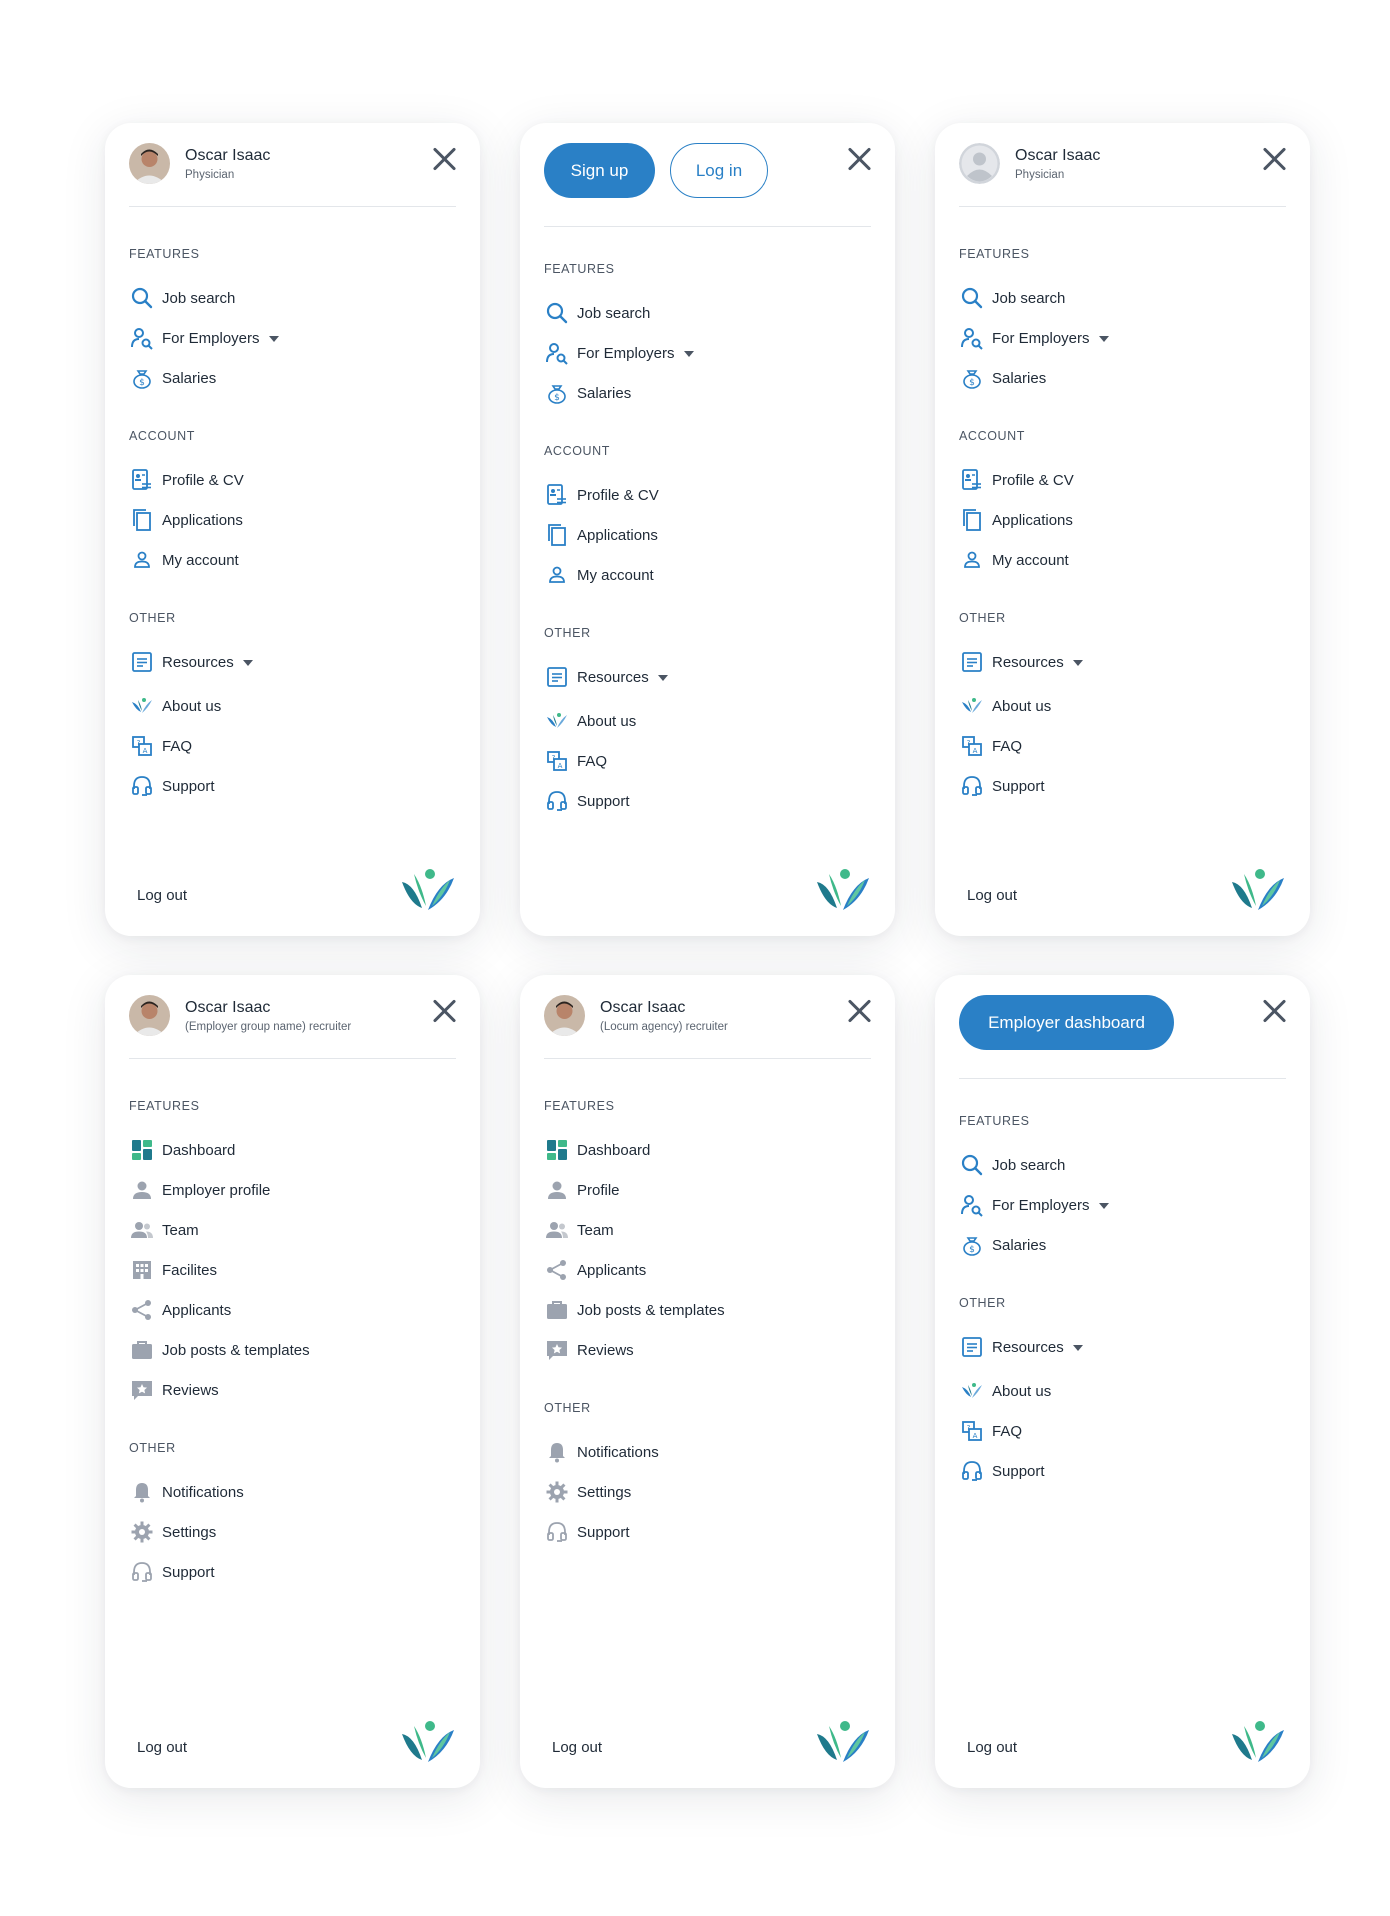 This screenshot has height=1916, width=1390. I want to click on menu-item-label: Team, so click(180, 1230).